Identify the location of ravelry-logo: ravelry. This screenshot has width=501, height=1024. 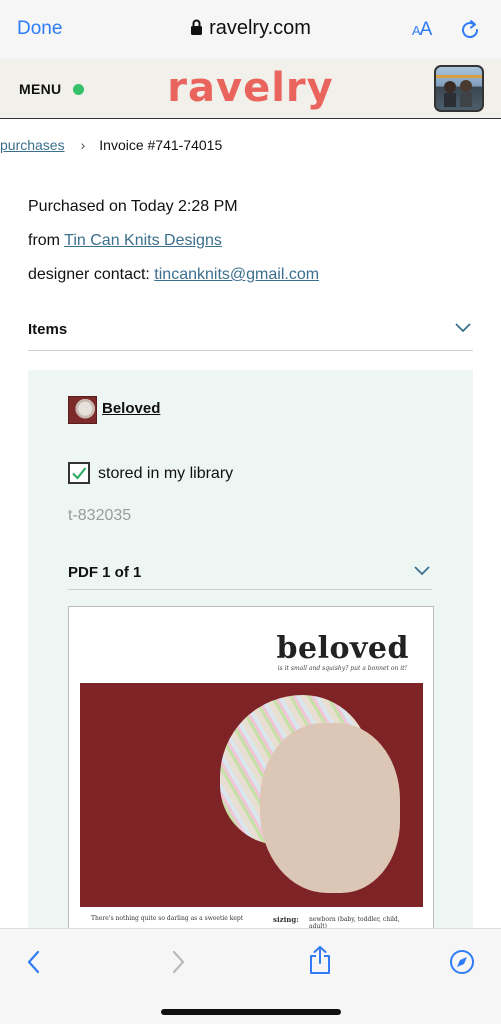
(250, 88).